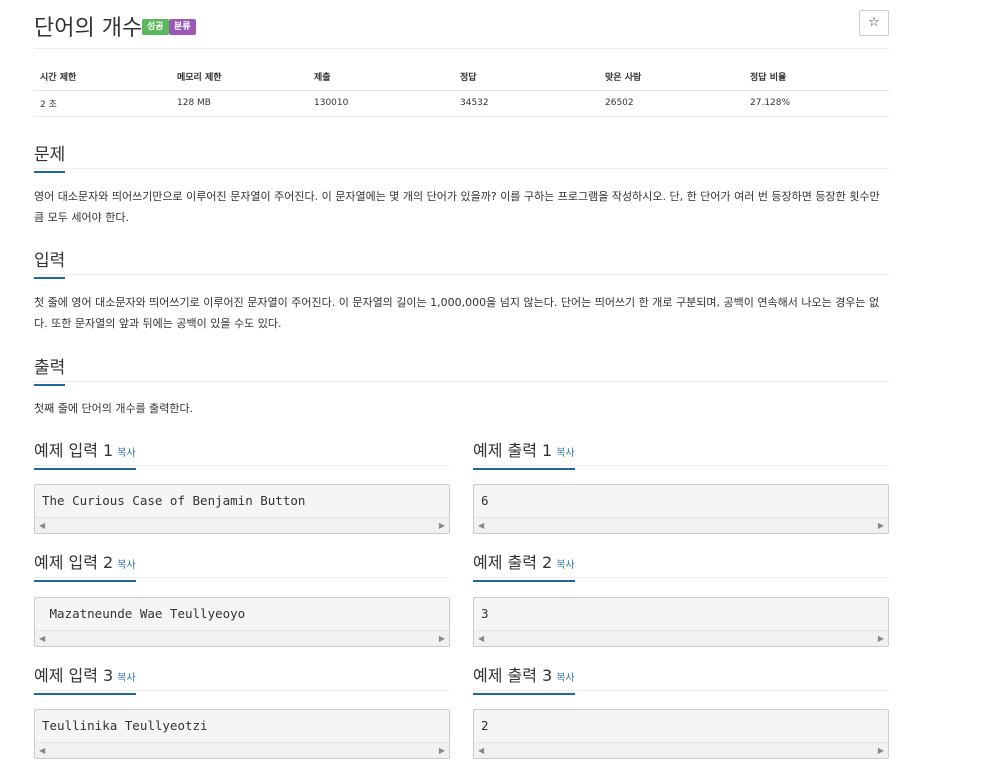  I want to click on sample-title-text: 예제 입력 1, so click(74, 450).